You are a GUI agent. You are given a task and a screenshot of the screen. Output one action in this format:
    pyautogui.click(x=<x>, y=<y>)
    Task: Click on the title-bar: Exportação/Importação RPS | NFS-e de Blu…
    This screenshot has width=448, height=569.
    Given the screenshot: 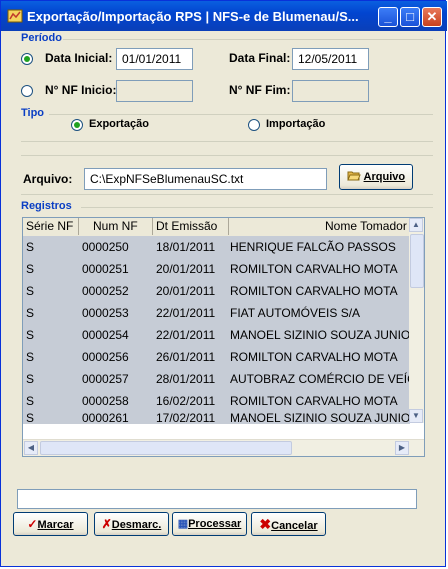 What is the action you would take?
    pyautogui.click(x=224, y=16)
    